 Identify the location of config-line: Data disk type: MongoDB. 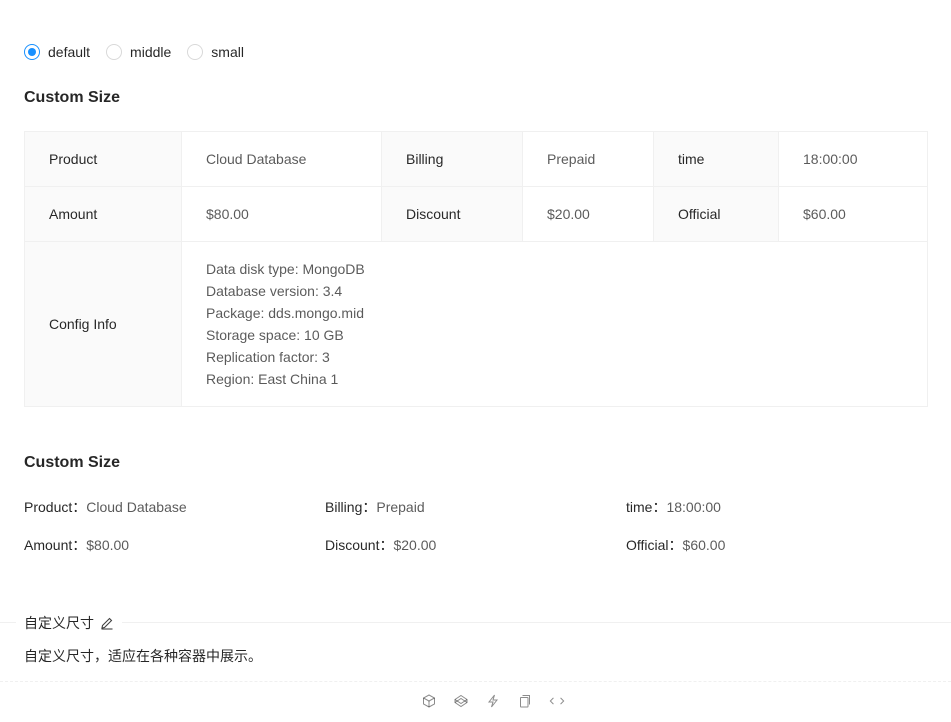
(285, 269).